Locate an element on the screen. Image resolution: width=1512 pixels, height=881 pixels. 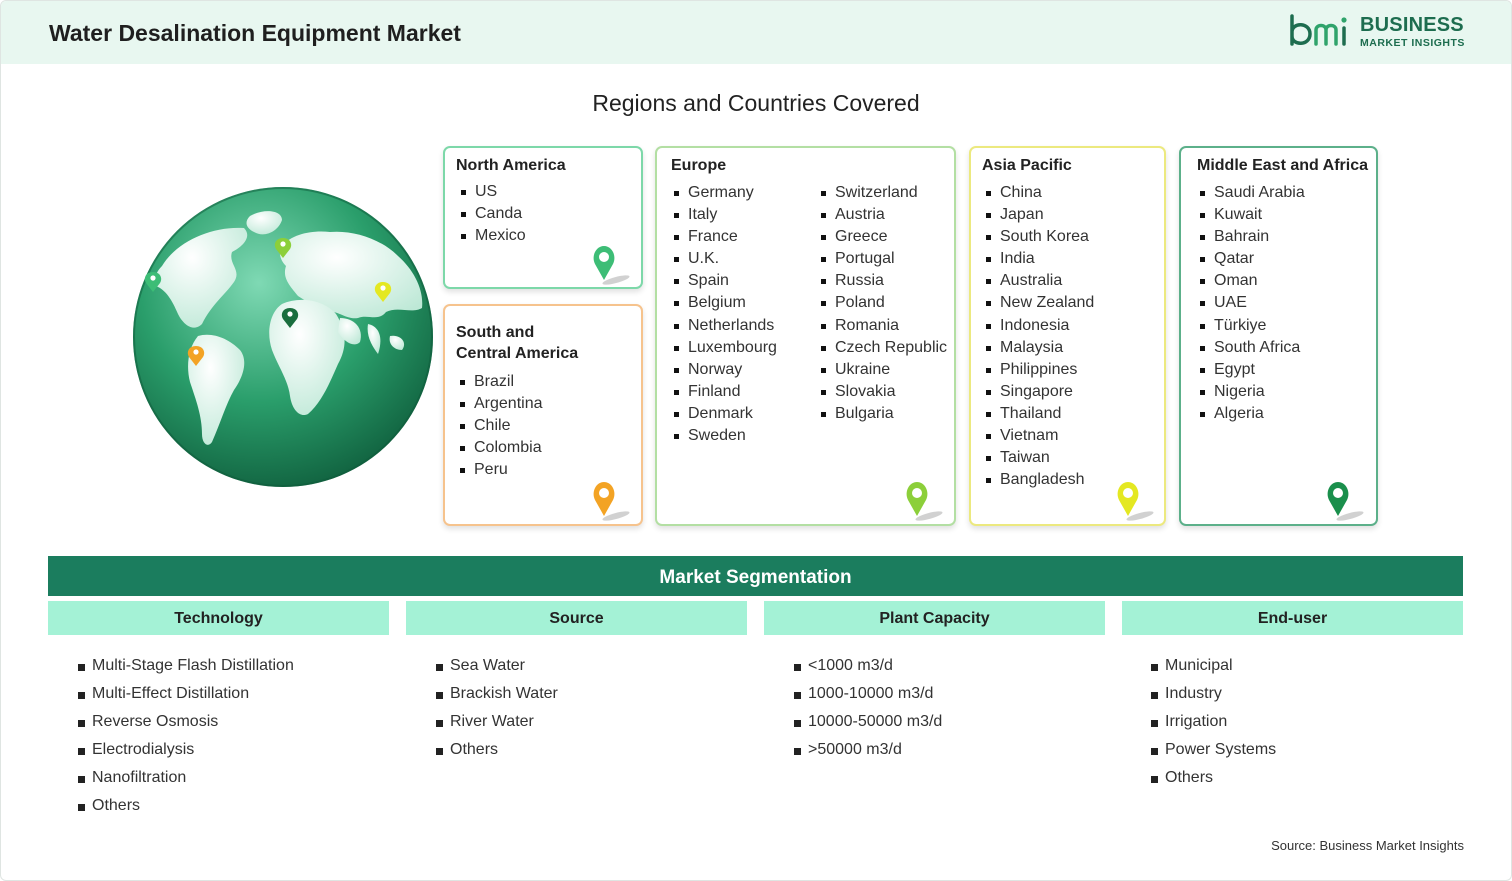
country-item: Italy is located at coordinates (724, 215).